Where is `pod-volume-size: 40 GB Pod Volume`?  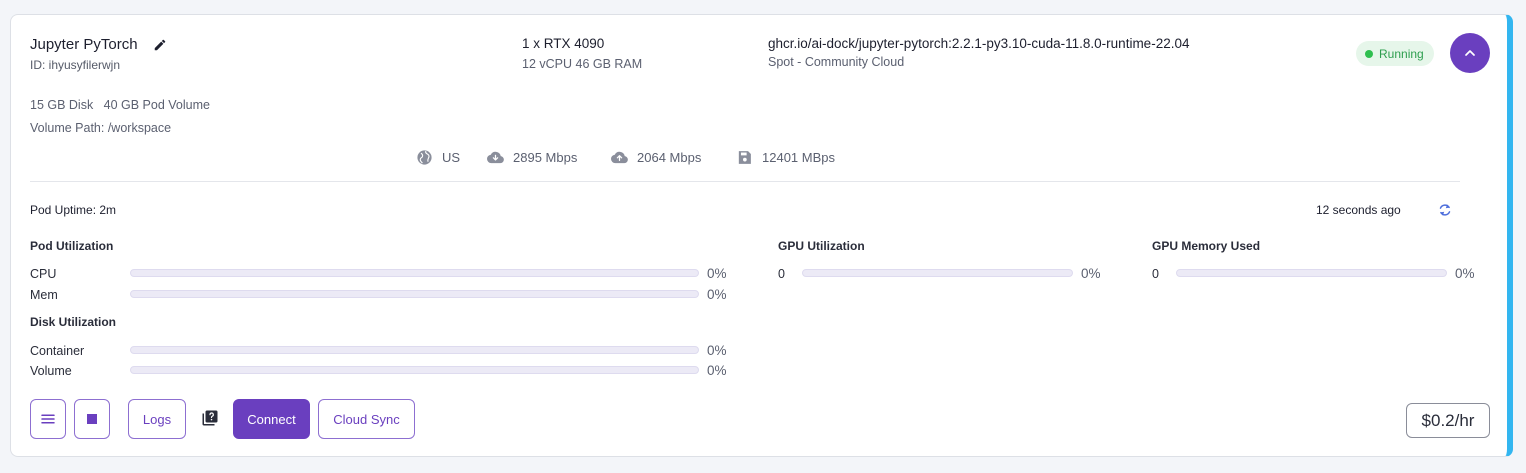
pod-volume-size: 40 GB Pod Volume is located at coordinates (156, 105).